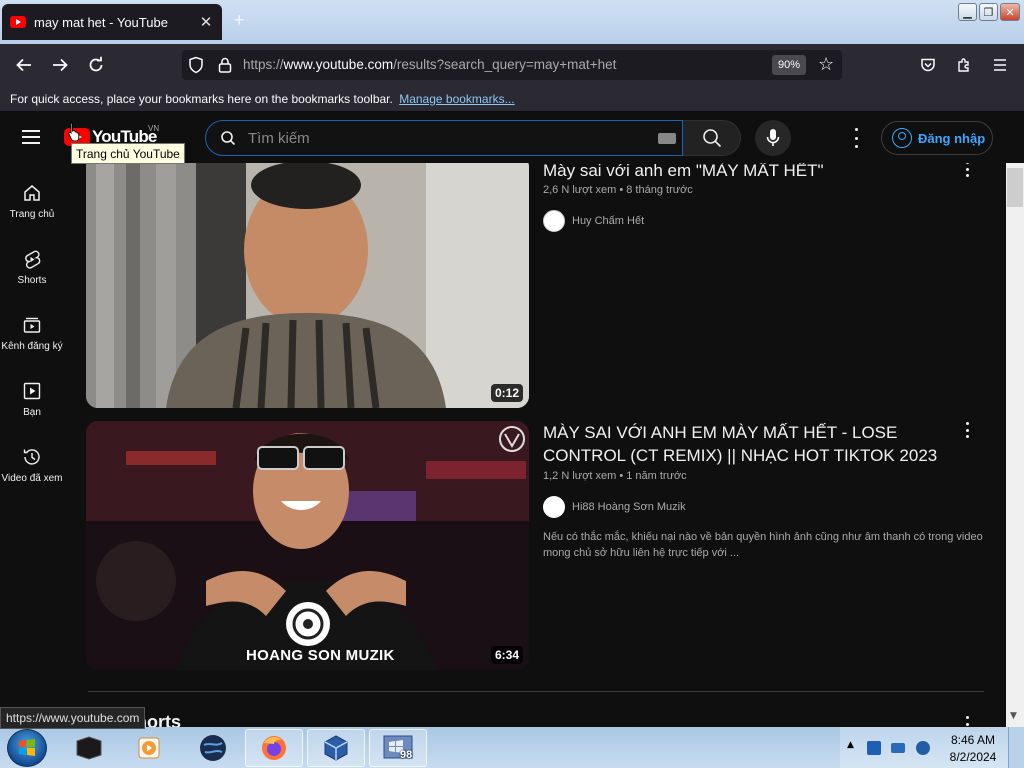  I want to click on pocket-icon, so click(928, 65).